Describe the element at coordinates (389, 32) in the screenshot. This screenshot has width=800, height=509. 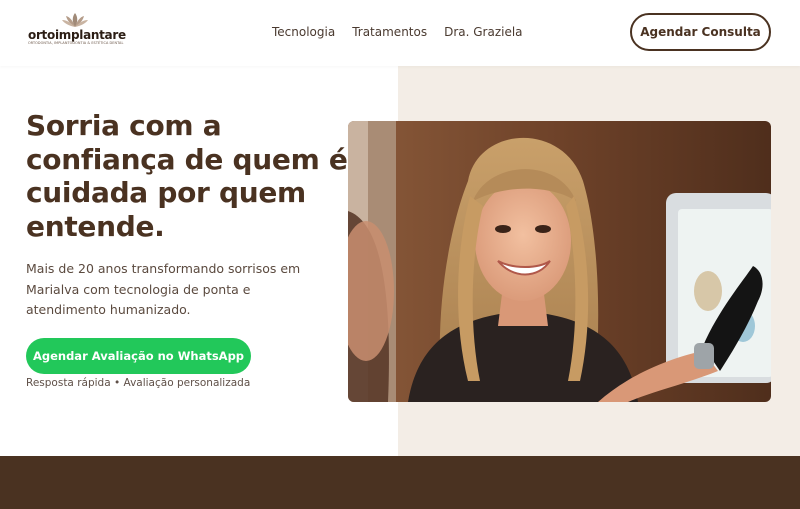
I see `nav-item-tratamentos: Tratamentos` at that location.